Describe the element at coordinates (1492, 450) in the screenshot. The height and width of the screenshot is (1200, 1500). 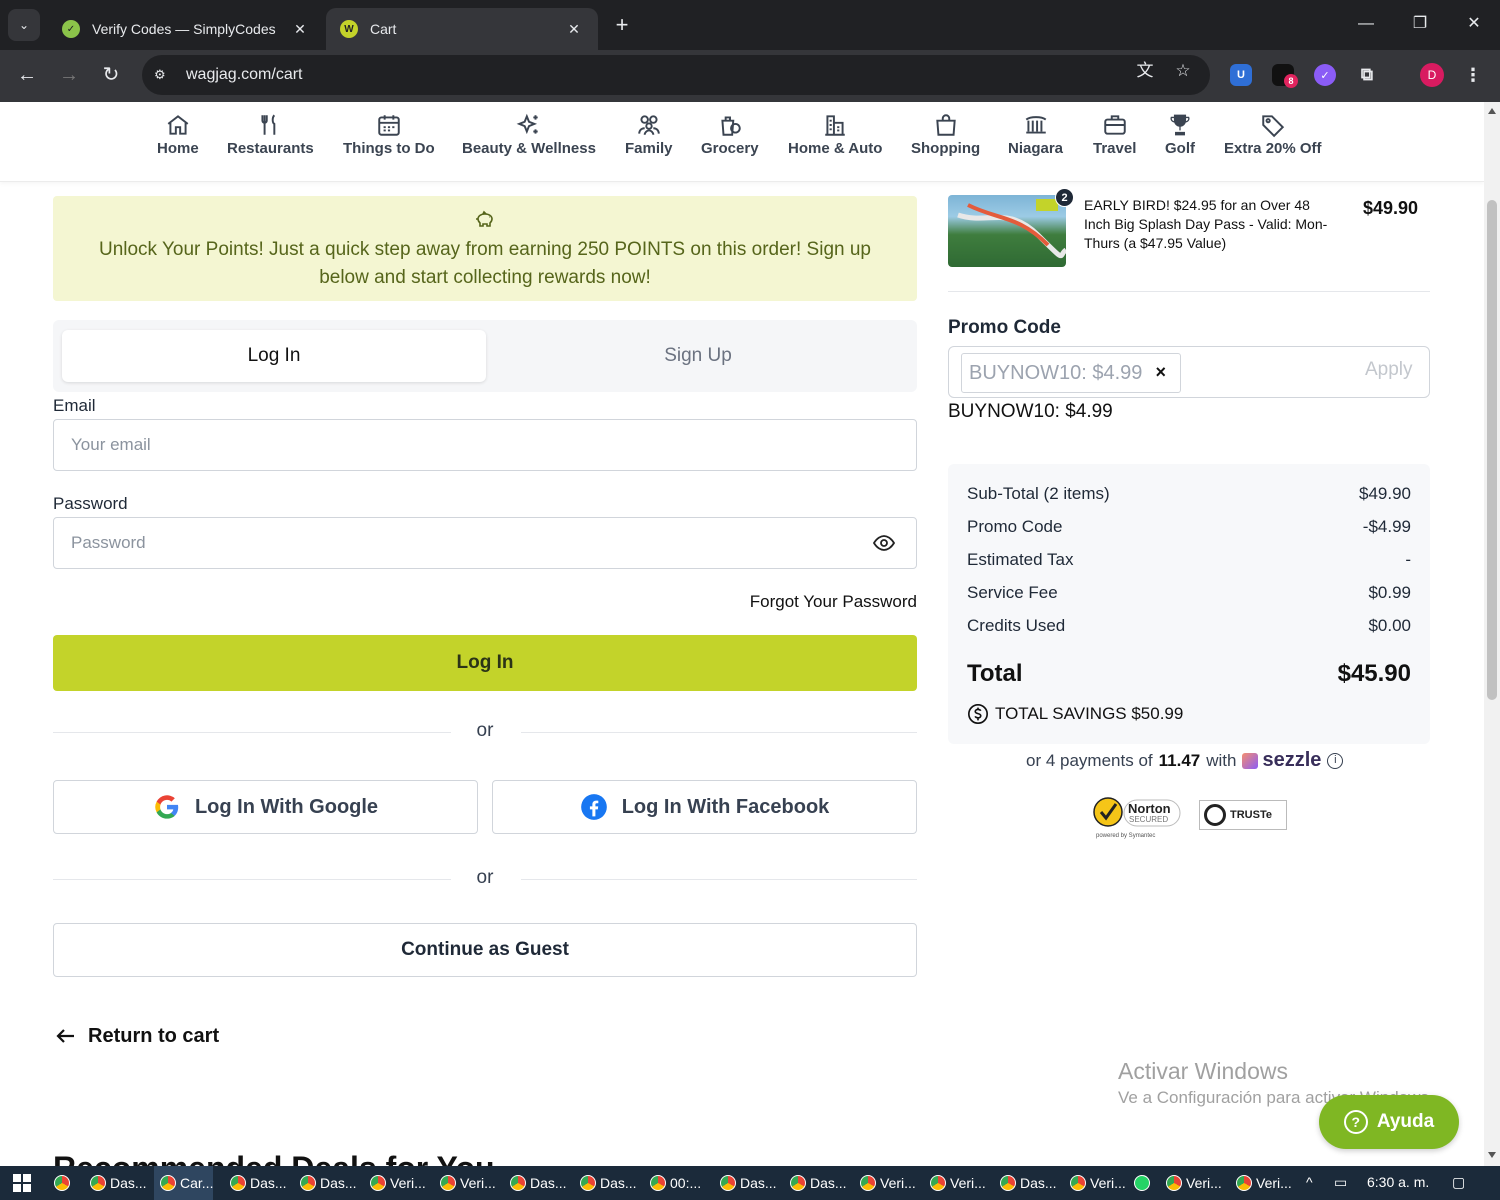
I see `scrollbar-thumb` at that location.